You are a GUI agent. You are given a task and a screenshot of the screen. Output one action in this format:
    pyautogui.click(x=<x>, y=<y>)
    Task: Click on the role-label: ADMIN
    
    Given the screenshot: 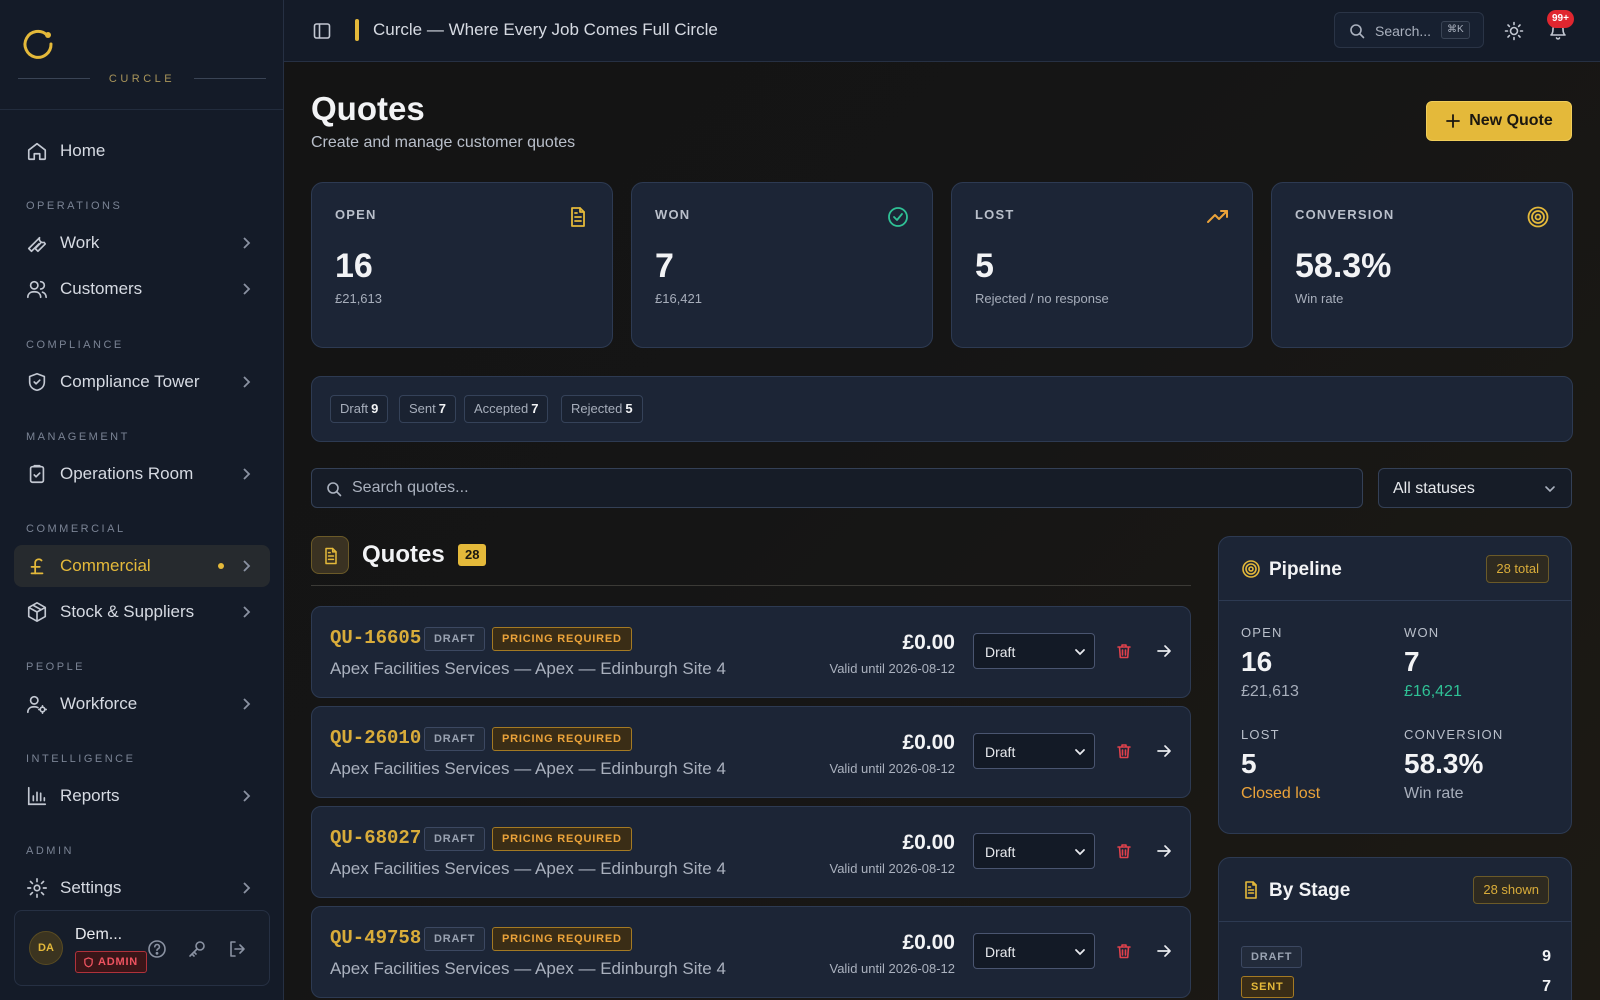 What is the action you would take?
    pyautogui.click(x=118, y=962)
    